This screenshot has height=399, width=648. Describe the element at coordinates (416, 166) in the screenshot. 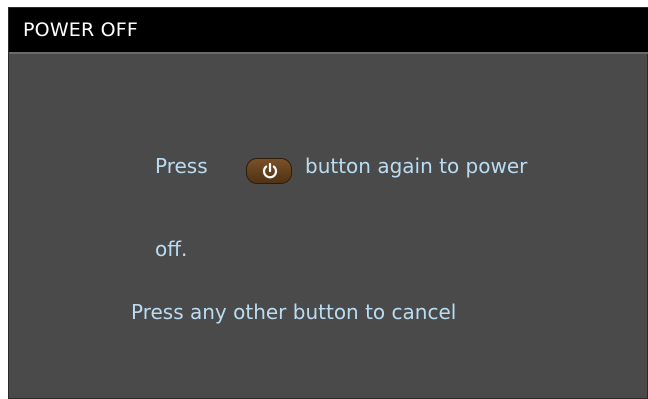

I see `message-power-again: button again to power` at that location.